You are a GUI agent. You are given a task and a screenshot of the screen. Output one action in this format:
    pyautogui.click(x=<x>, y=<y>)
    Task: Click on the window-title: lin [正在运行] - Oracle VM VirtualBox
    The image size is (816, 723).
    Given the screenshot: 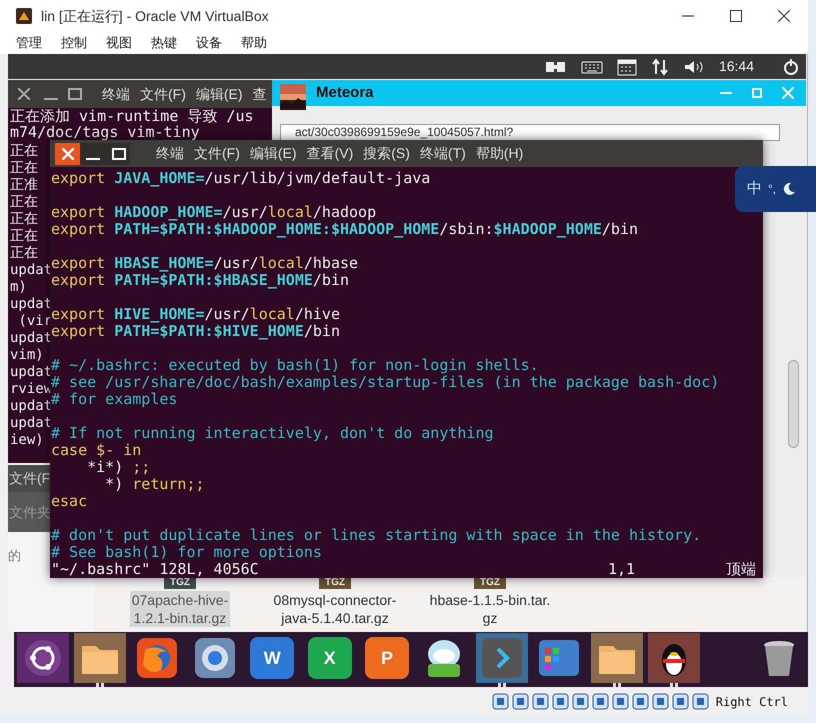 What is the action you would take?
    pyautogui.click(x=155, y=16)
    